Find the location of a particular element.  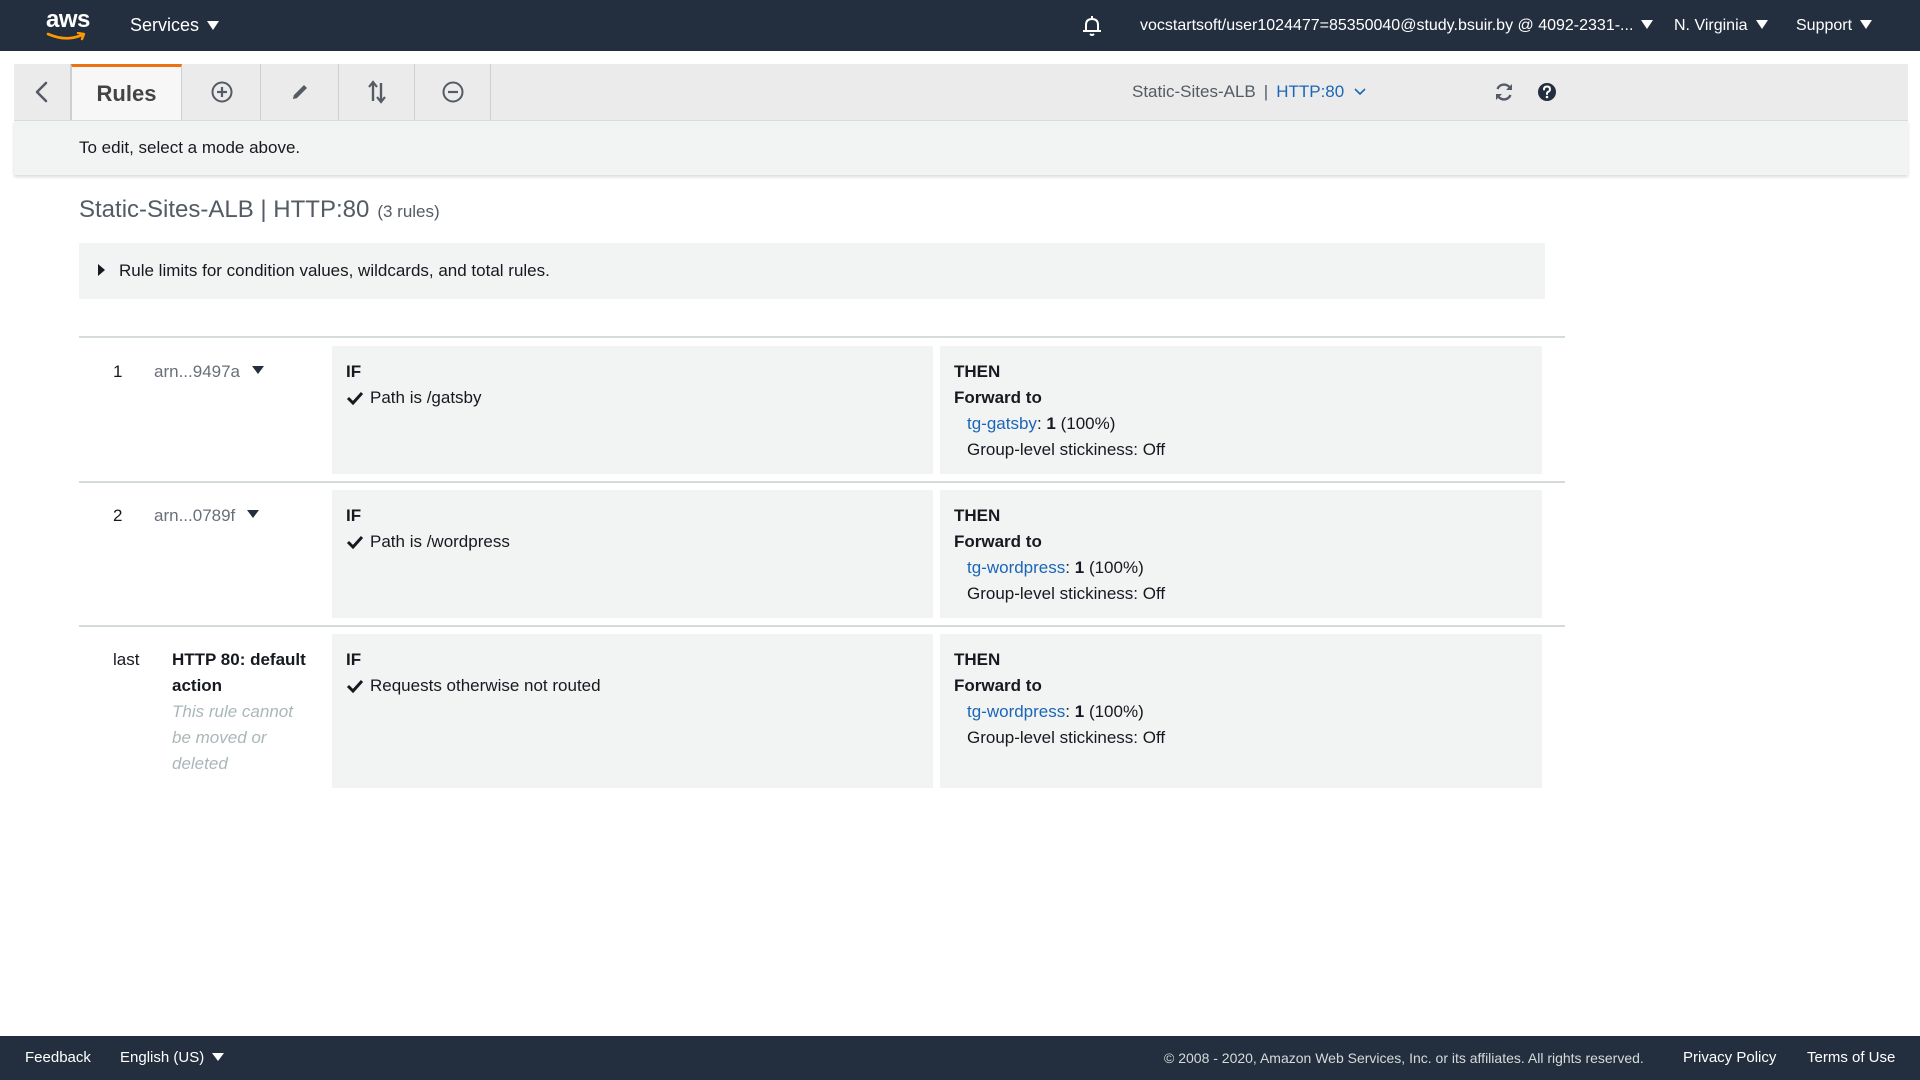

refresh-icon is located at coordinates (1504, 92).